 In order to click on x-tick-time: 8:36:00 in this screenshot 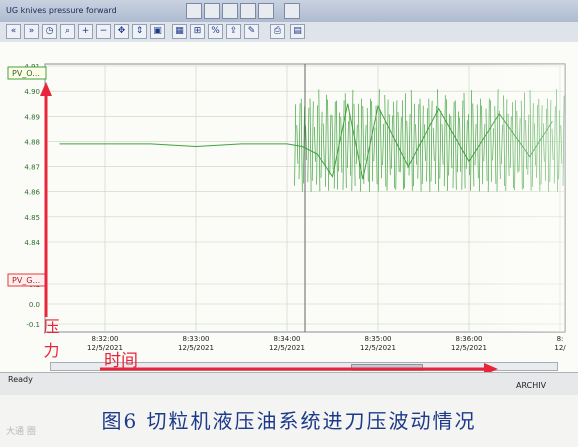, I will do `click(469, 339)`.